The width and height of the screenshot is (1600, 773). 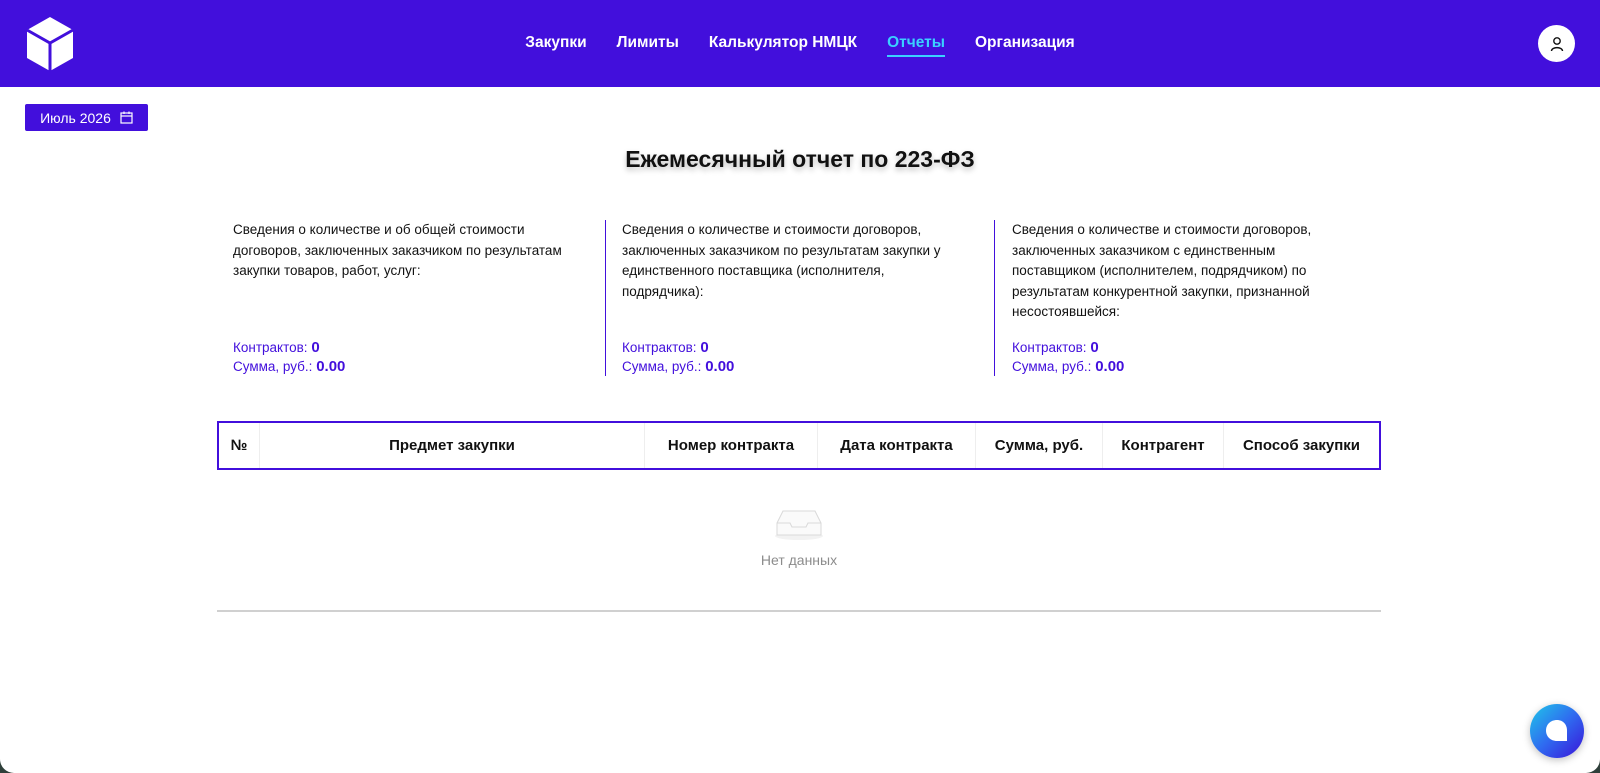 I want to click on month-picker-button: Июль 2026, so click(x=86, y=117).